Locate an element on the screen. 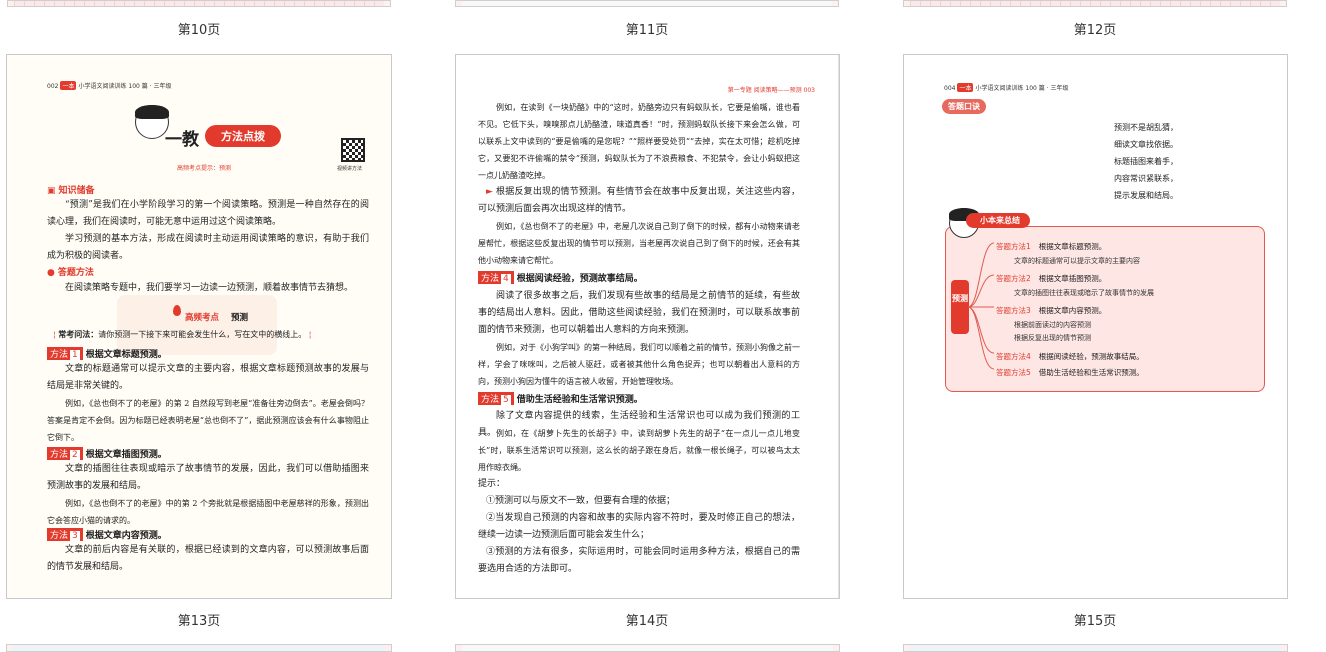 The width and height of the screenshot is (1326, 652). running-head: 004 is located at coordinates (950, 88).